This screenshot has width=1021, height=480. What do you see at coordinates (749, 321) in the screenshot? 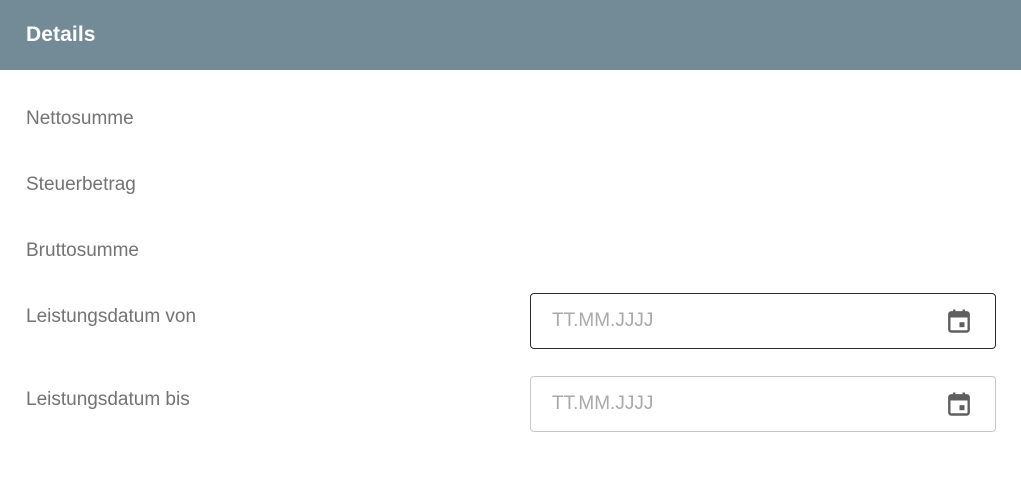
I see `service-date-from-input` at bounding box center [749, 321].